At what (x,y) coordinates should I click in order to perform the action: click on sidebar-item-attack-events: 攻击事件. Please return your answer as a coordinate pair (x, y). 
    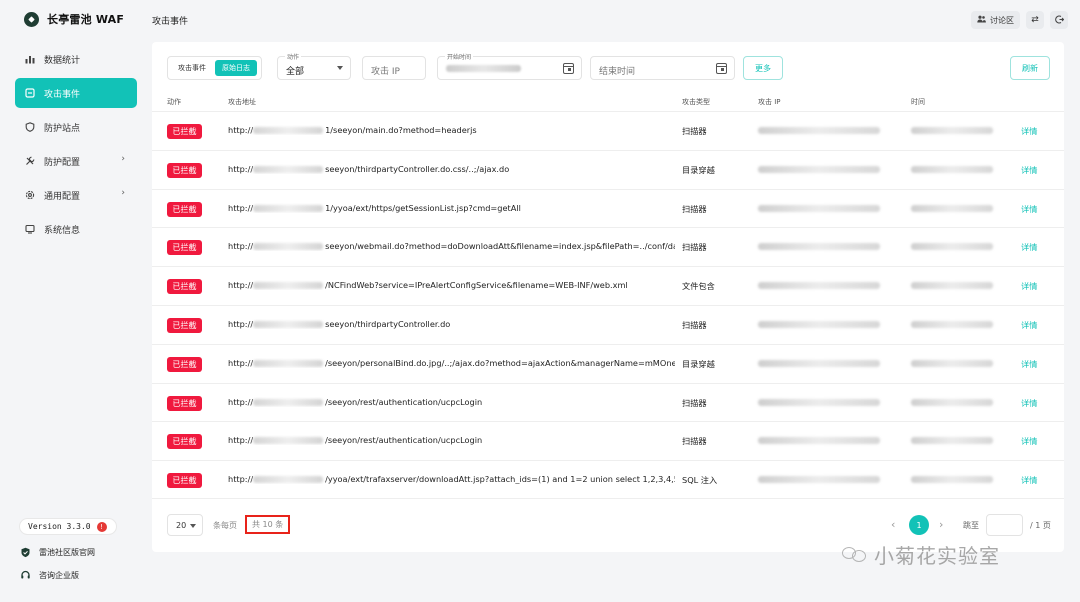
    Looking at the image, I should click on (76, 93).